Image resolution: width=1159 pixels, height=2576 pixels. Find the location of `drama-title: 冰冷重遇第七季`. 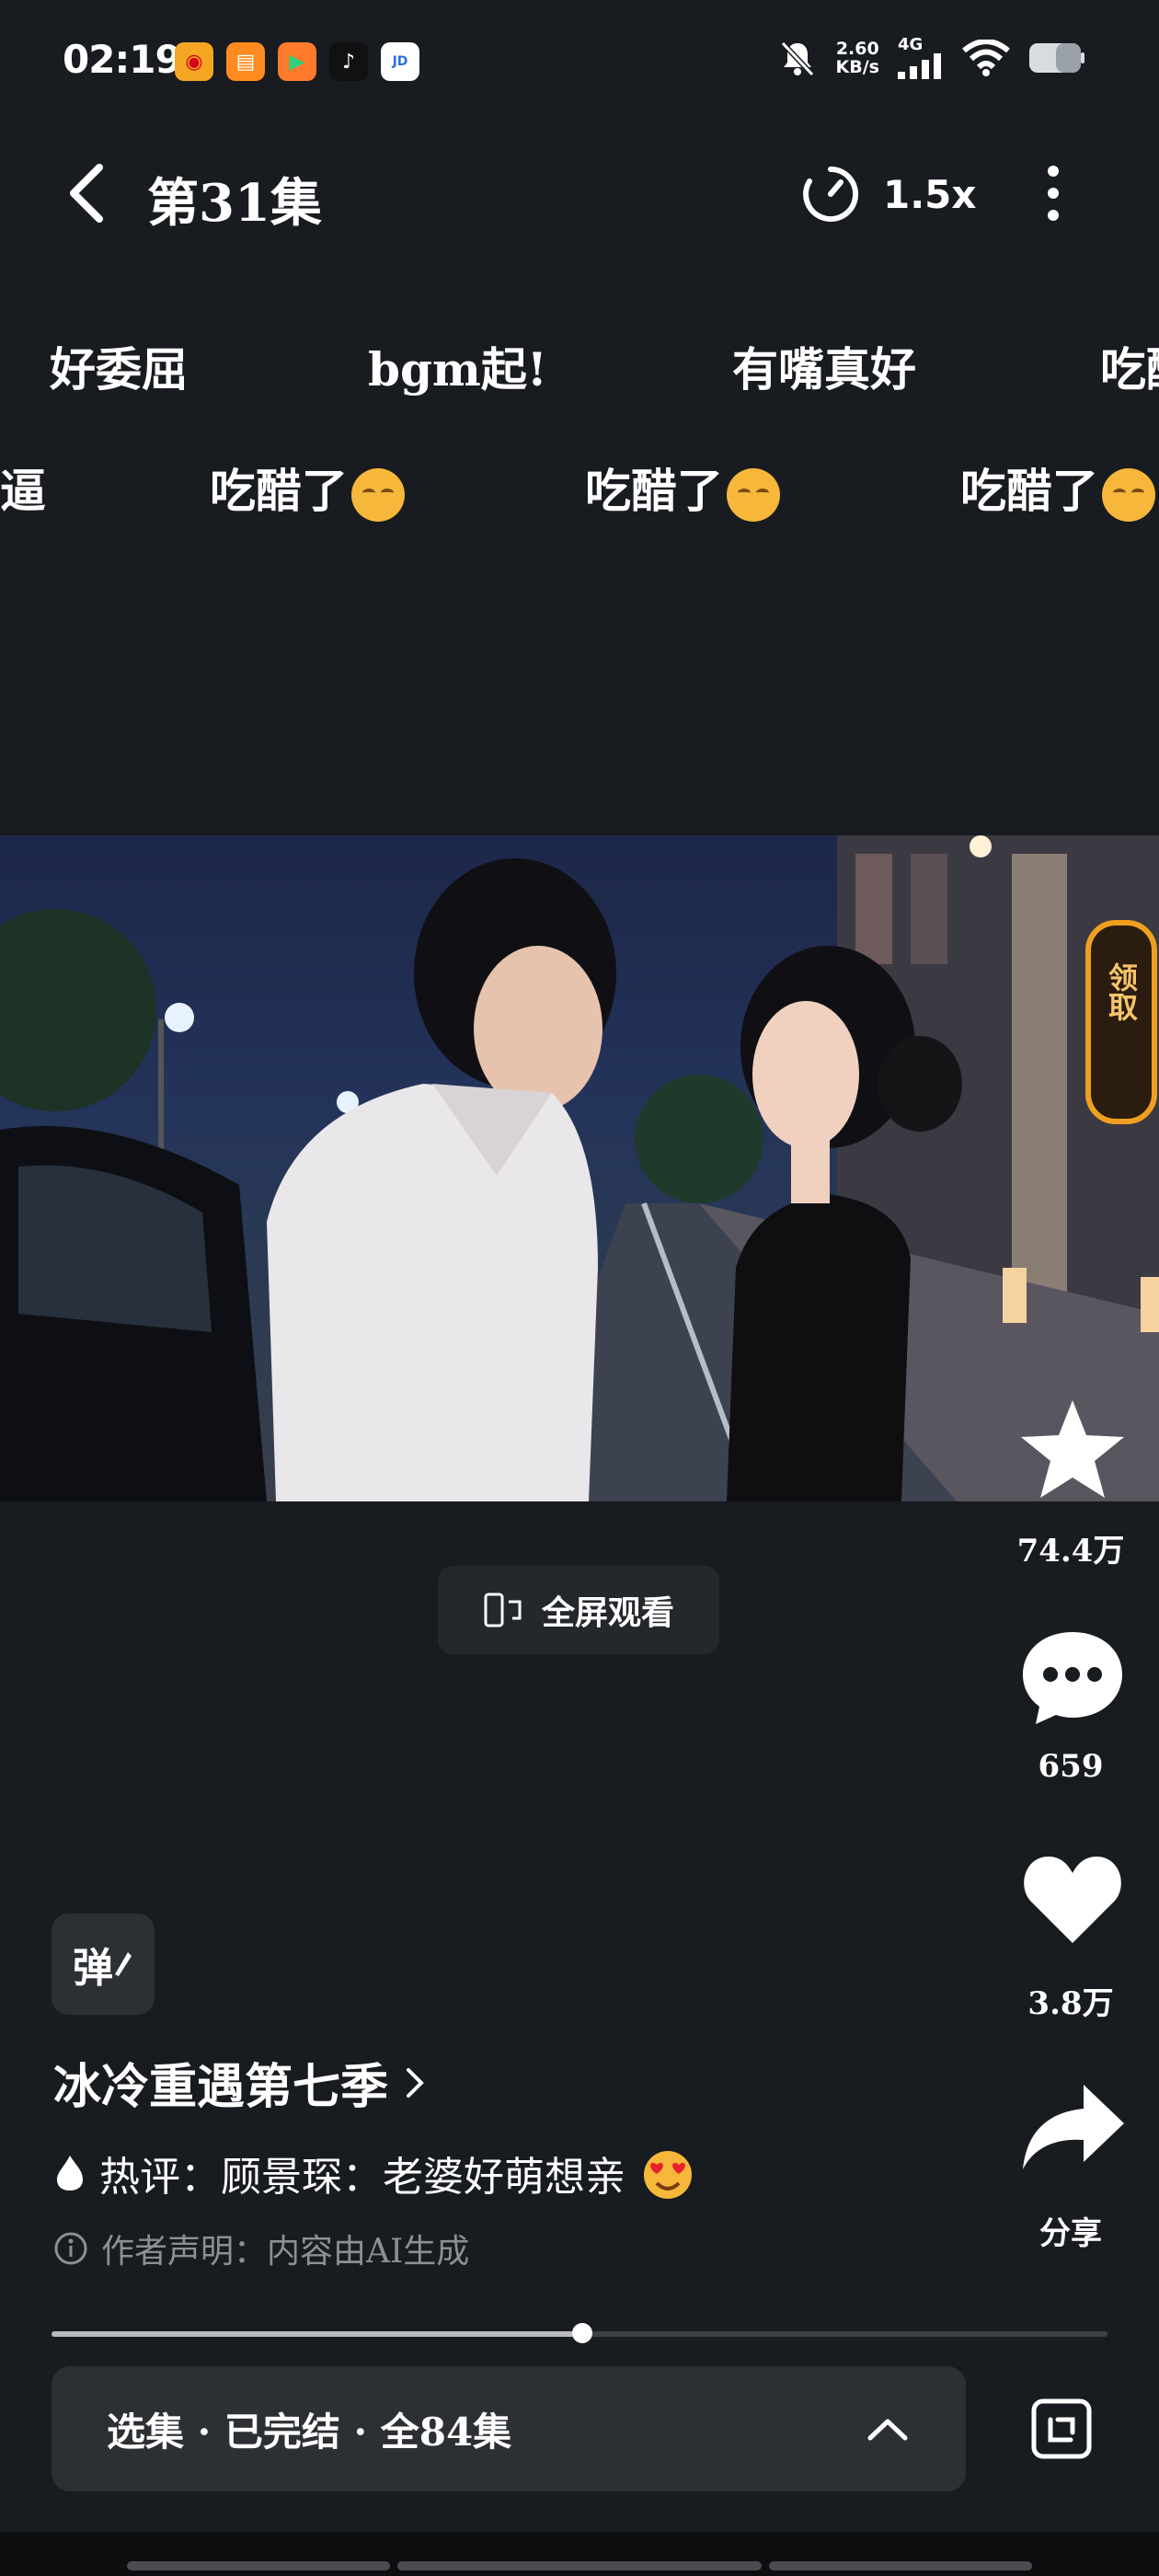

drama-title: 冰冷重遇第七季 is located at coordinates (221, 2087).